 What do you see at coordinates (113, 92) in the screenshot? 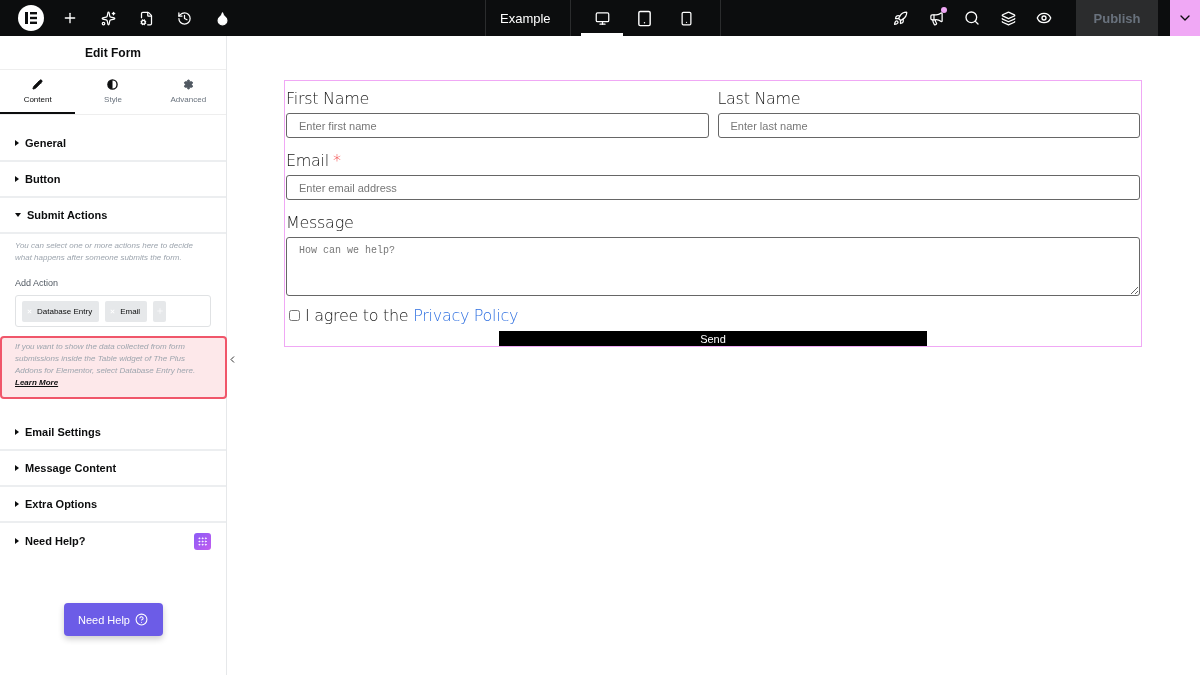
I see `panel-tab: Style` at bounding box center [113, 92].